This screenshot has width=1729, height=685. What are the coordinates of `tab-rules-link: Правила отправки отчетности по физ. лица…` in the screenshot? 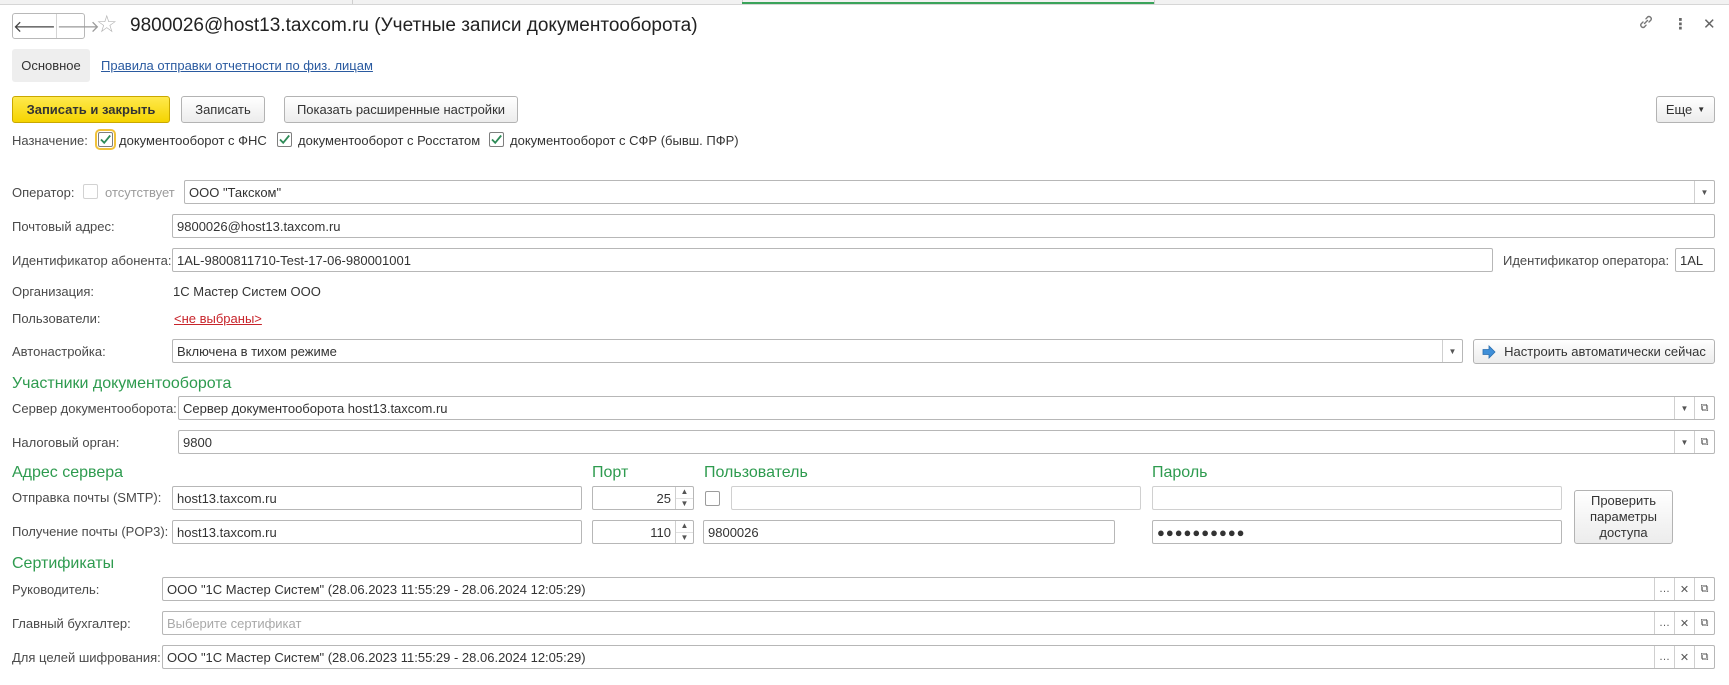 It's located at (237, 65).